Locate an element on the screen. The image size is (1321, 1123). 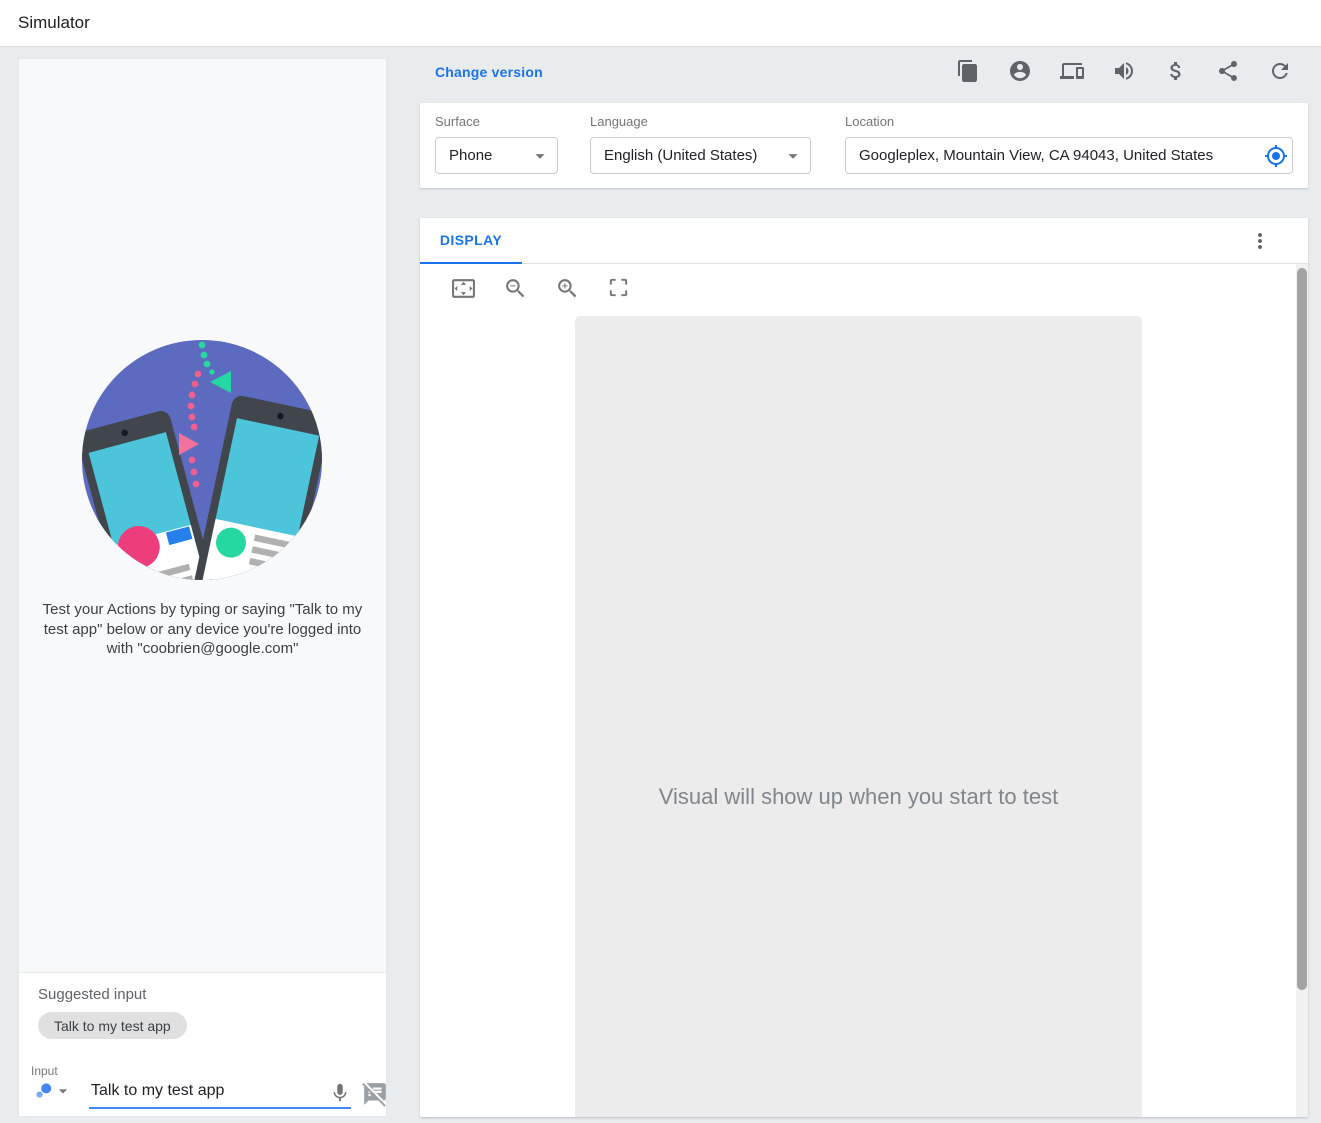
language-field: Language English (United States) is located at coordinates (700, 144).